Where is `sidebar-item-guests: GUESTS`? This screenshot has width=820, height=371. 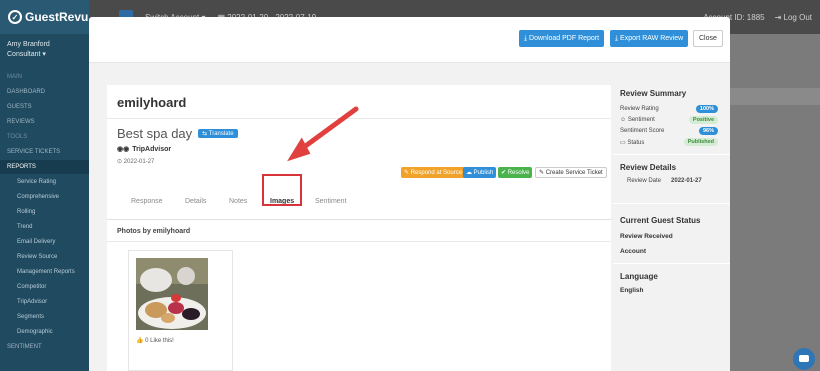 sidebar-item-guests: GUESTS is located at coordinates (44, 107).